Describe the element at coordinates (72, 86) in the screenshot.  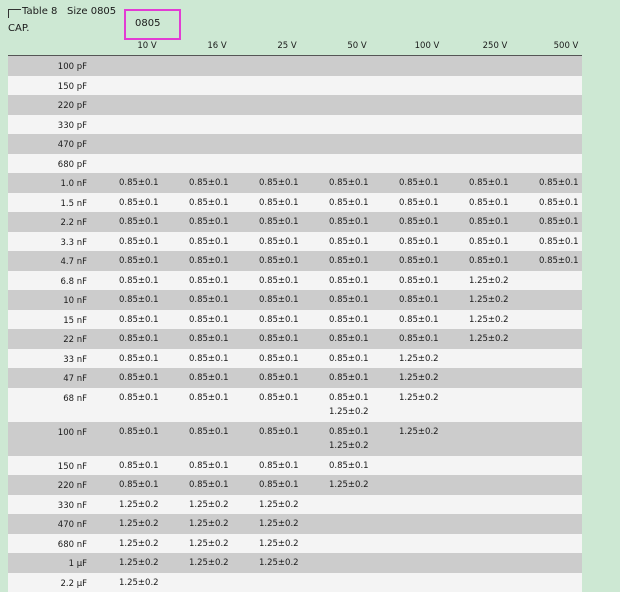
I see `capacitance-value: 150 pF` at that location.